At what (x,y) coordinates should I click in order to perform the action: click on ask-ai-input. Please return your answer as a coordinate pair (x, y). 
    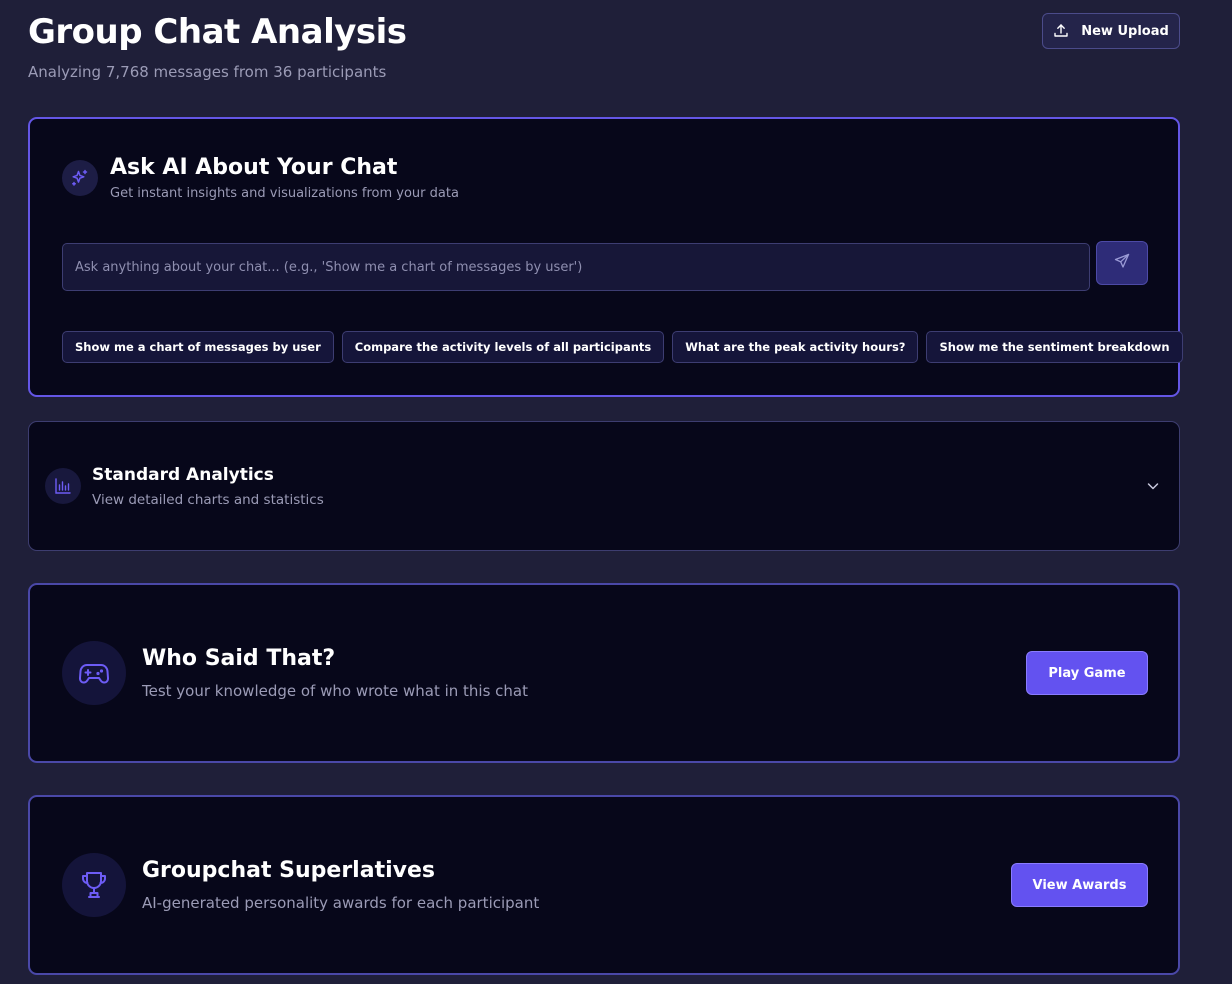
    Looking at the image, I should click on (576, 267).